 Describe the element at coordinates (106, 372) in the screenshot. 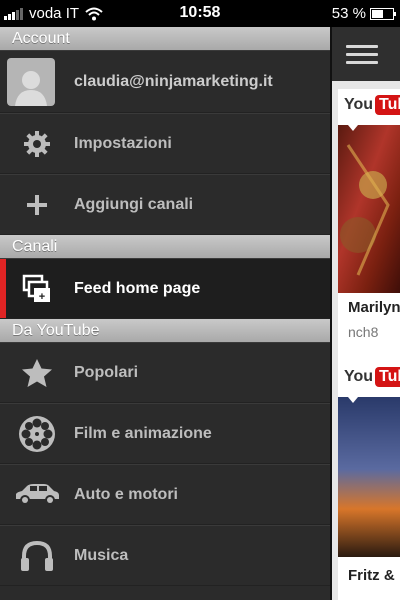

I see `sidebar-item-label: Popolari` at that location.